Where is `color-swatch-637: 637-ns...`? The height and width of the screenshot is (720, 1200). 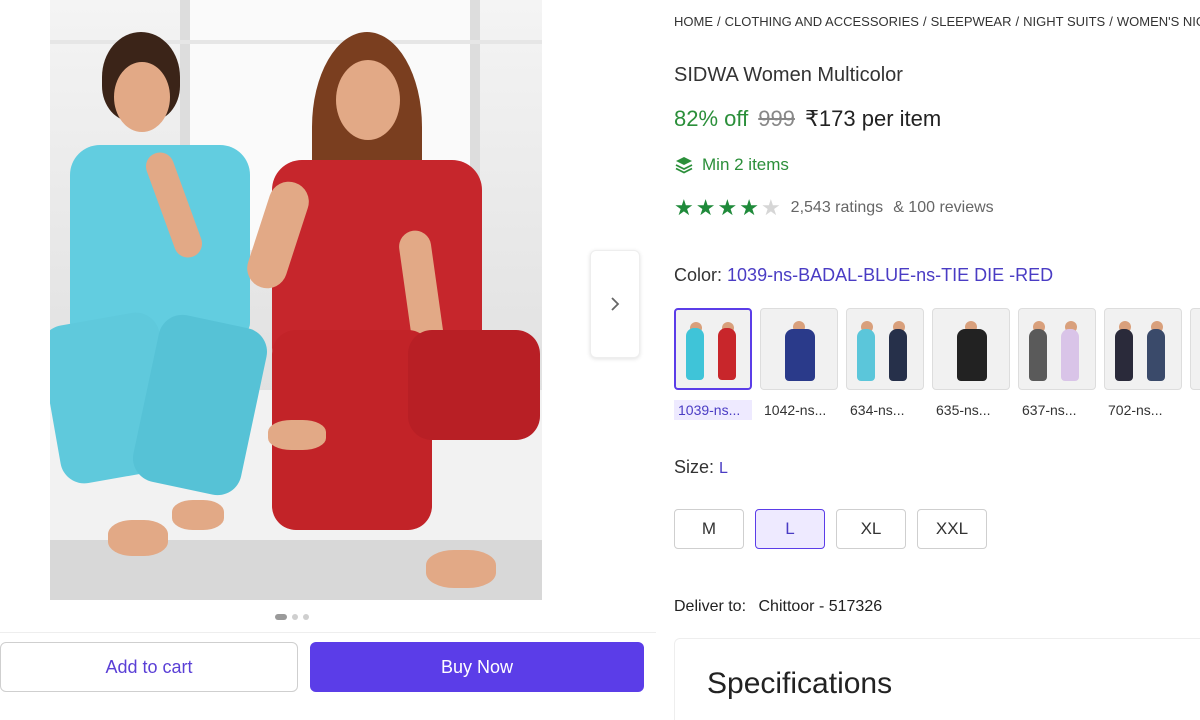
color-swatch-637: 637-ns... is located at coordinates (1057, 364).